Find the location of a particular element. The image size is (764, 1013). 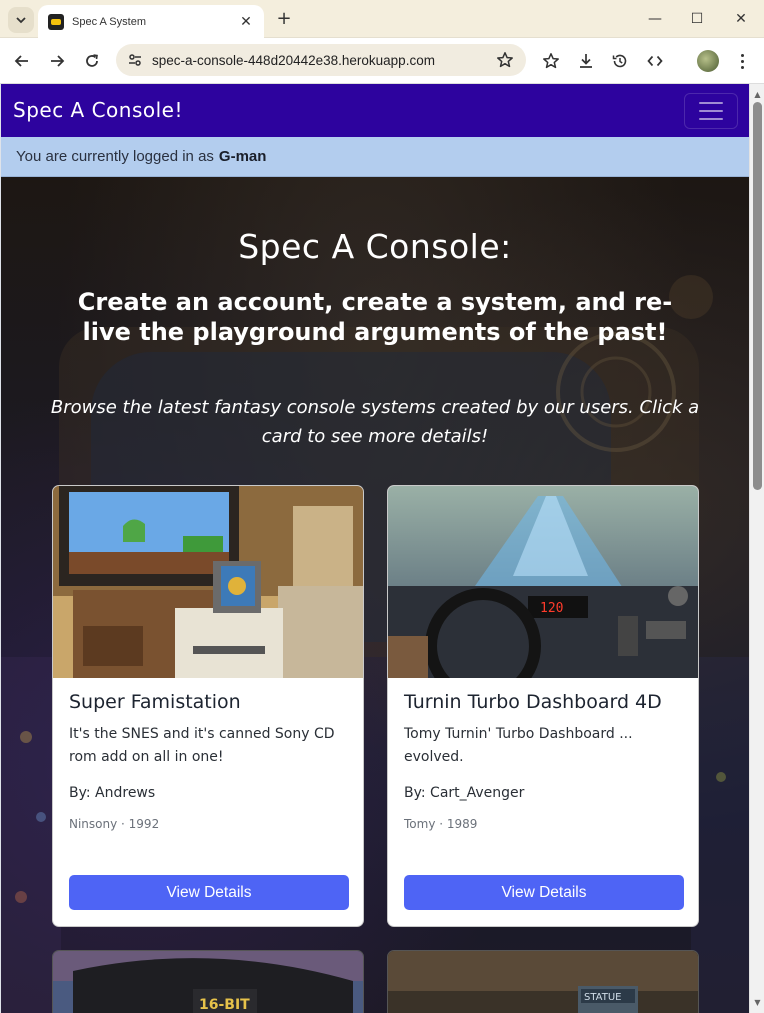

login-status-text: You are currently logged in as is located at coordinates (115, 156).